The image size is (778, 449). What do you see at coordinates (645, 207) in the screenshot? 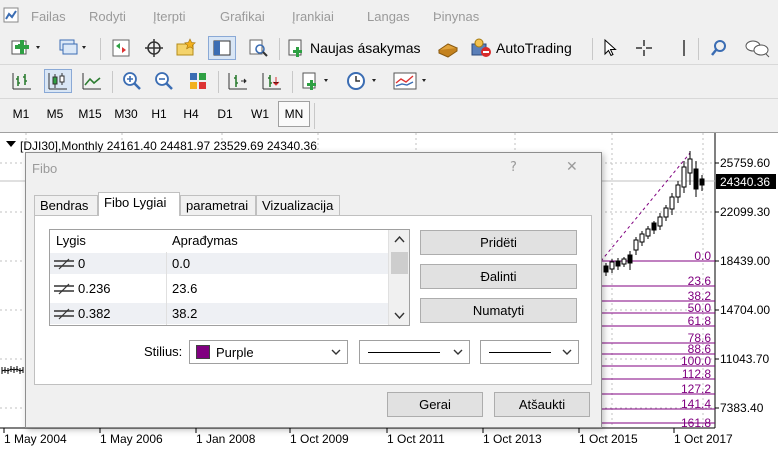
I see `fib-trend-line` at bounding box center [645, 207].